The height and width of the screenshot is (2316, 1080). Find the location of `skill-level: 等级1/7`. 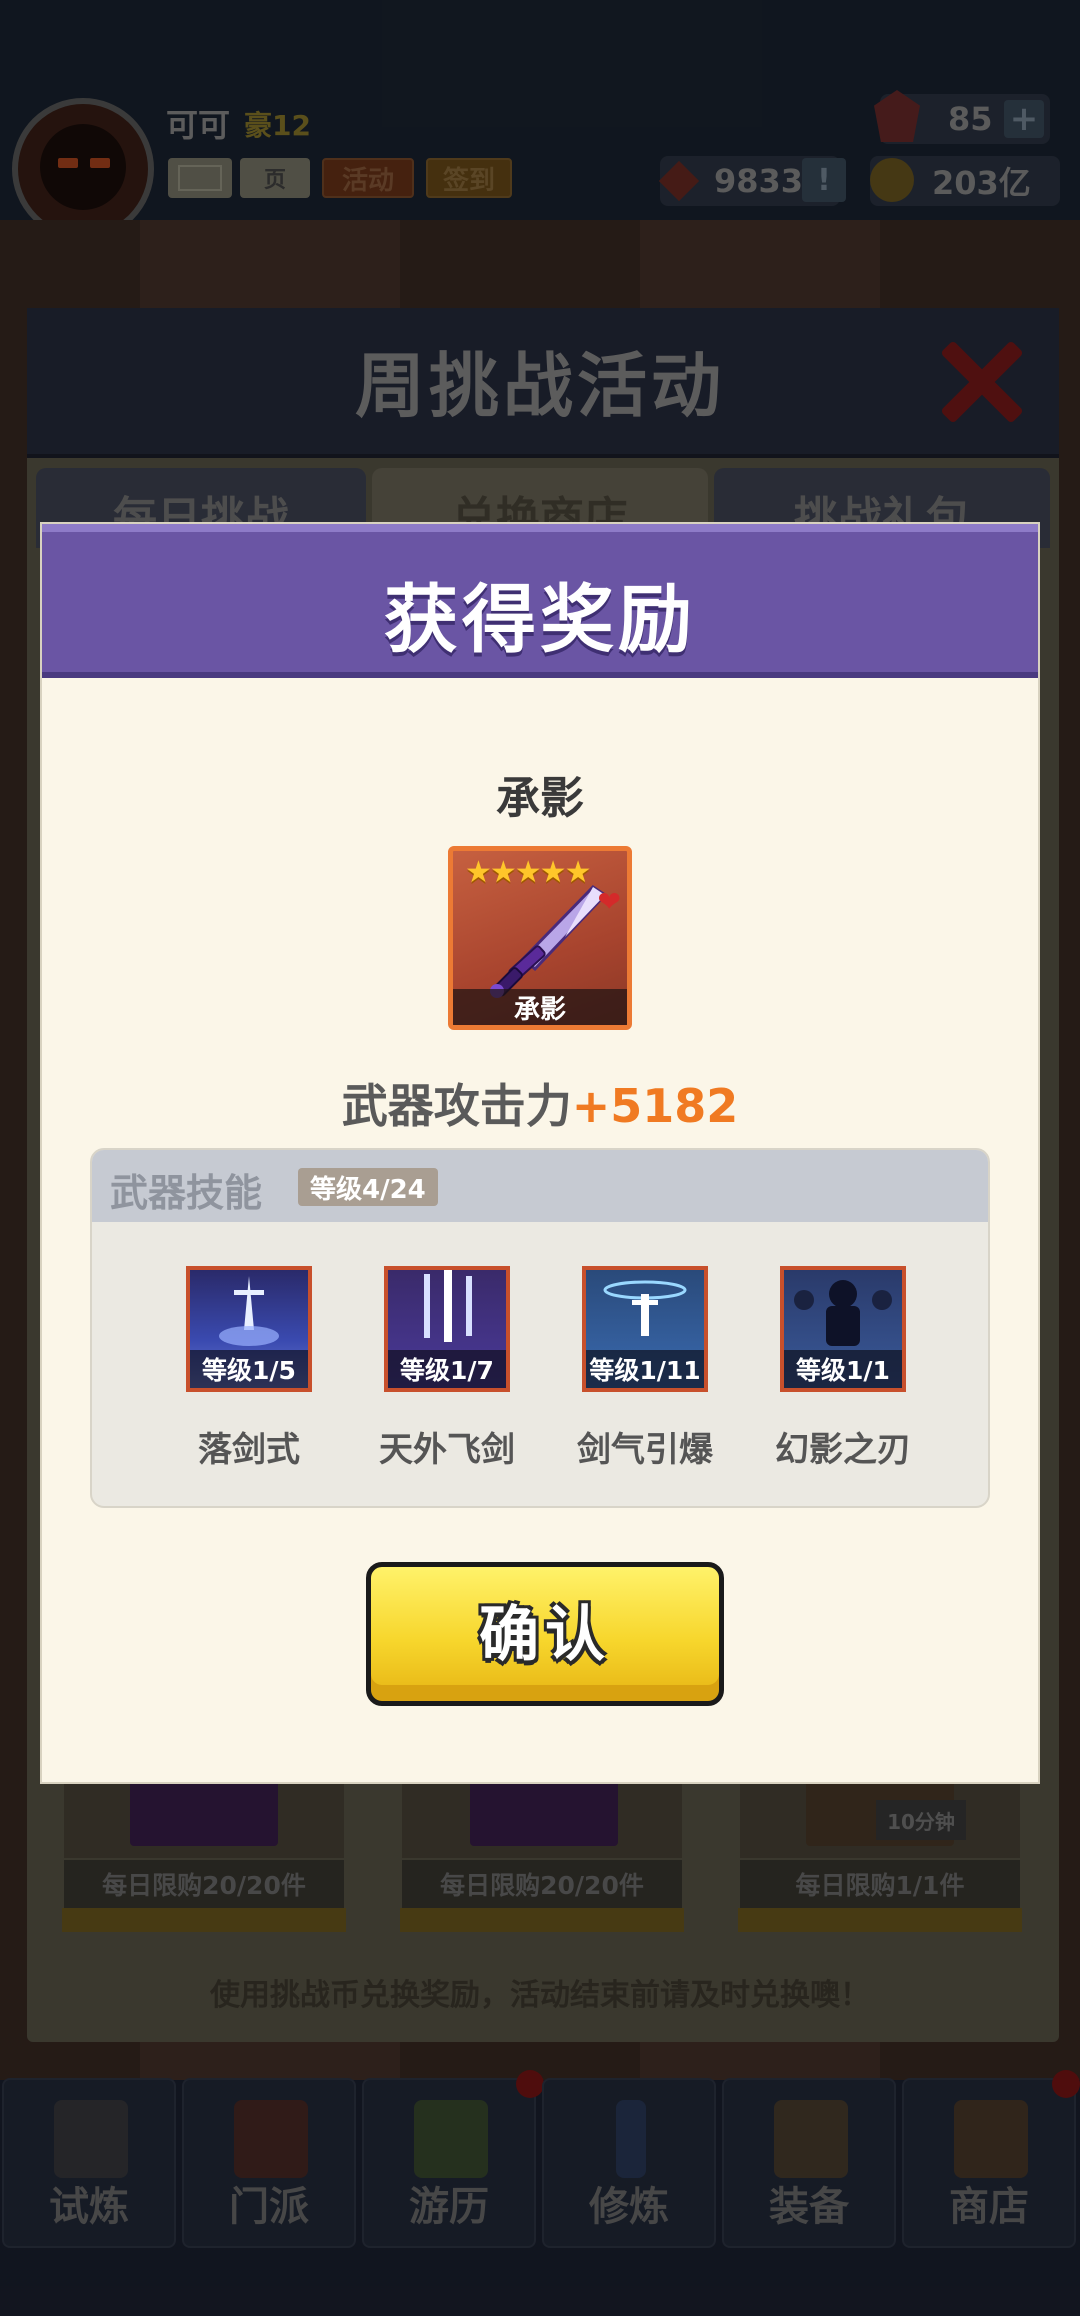

skill-level: 等级1/7 is located at coordinates (447, 1369).